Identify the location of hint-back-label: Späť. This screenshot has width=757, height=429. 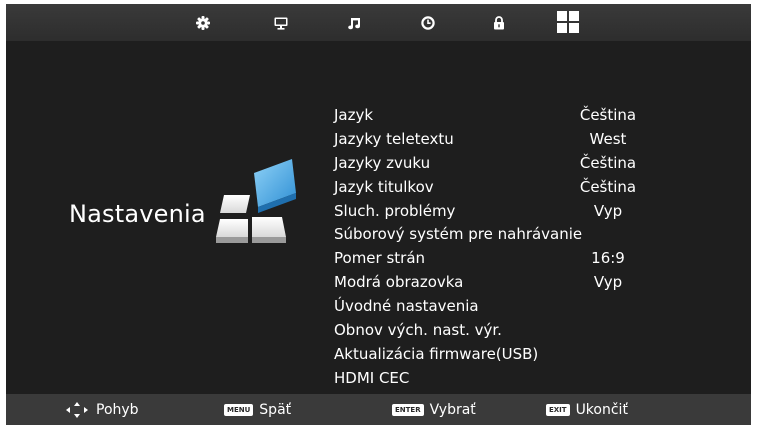
(275, 410).